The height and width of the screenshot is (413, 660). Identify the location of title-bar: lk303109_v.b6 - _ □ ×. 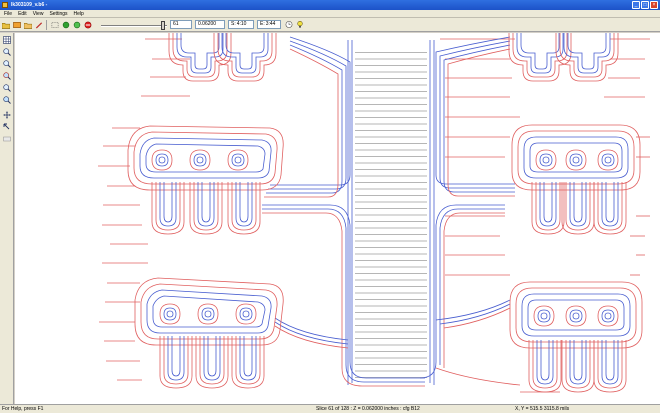
(330, 5).